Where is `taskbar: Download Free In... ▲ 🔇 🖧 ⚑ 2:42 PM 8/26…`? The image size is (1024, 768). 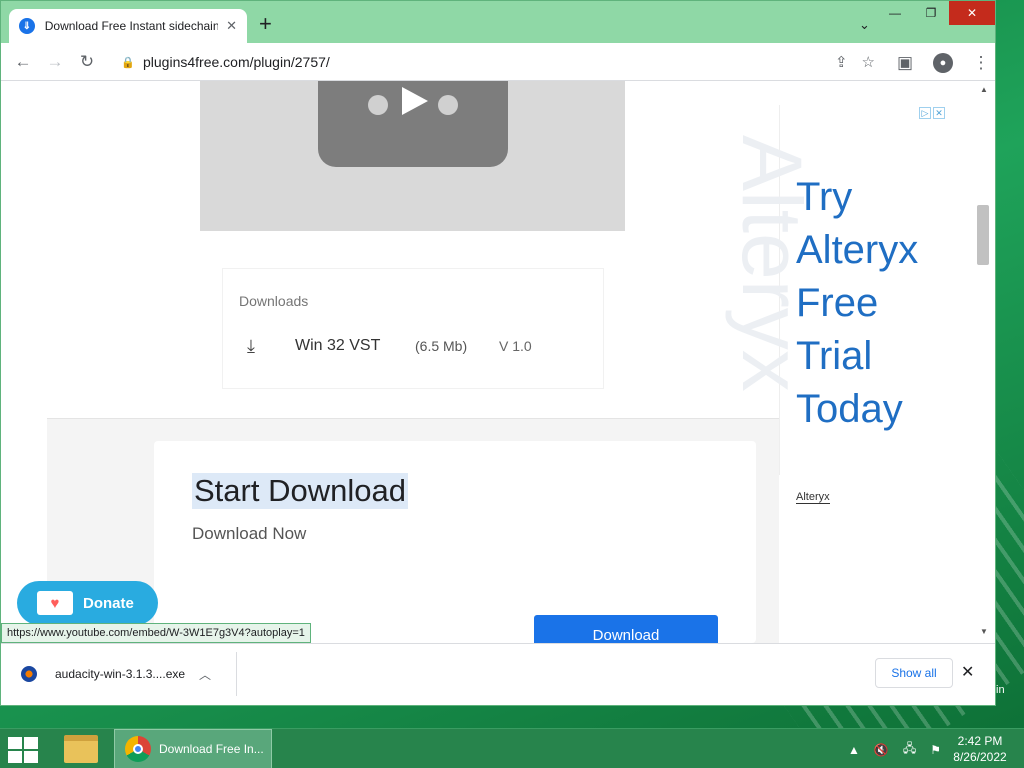 taskbar: Download Free In... ▲ 🔇 🖧 ⚑ 2:42 PM 8/26… is located at coordinates (512, 748).